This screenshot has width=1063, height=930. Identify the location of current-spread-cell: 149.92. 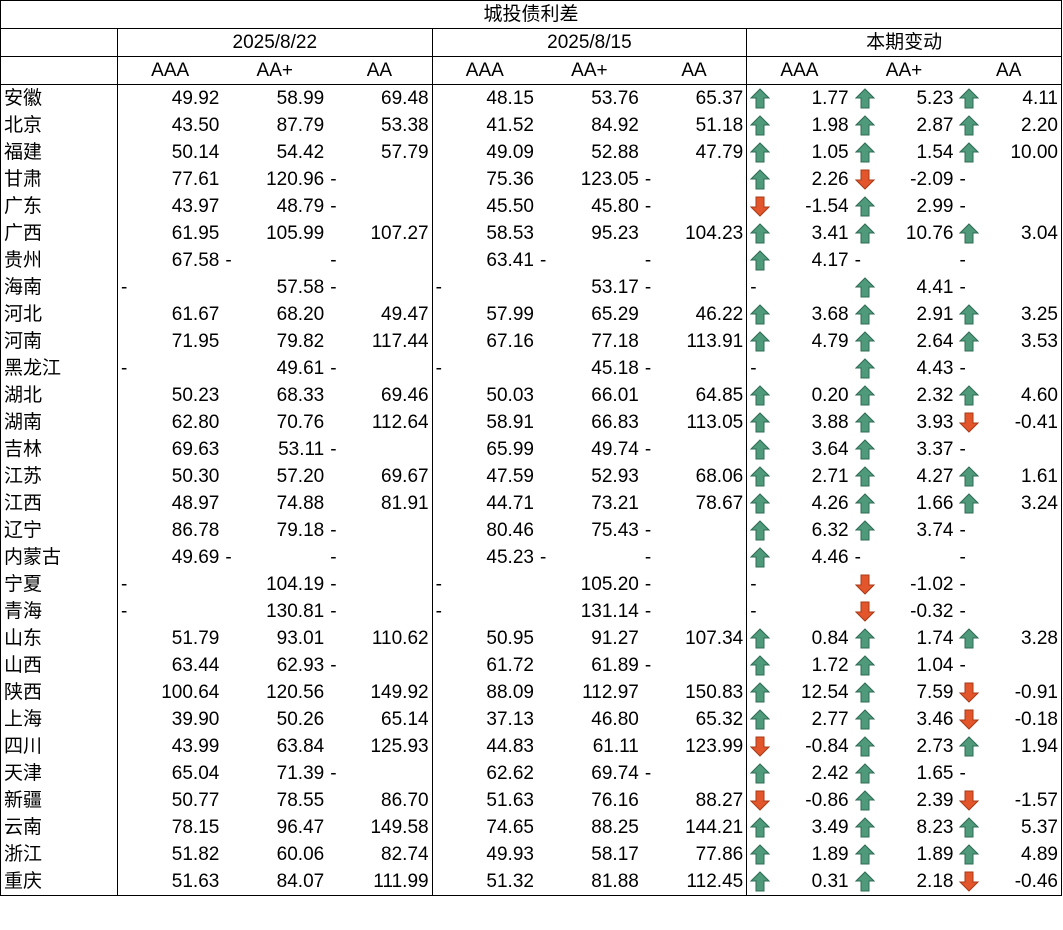
(380, 692).